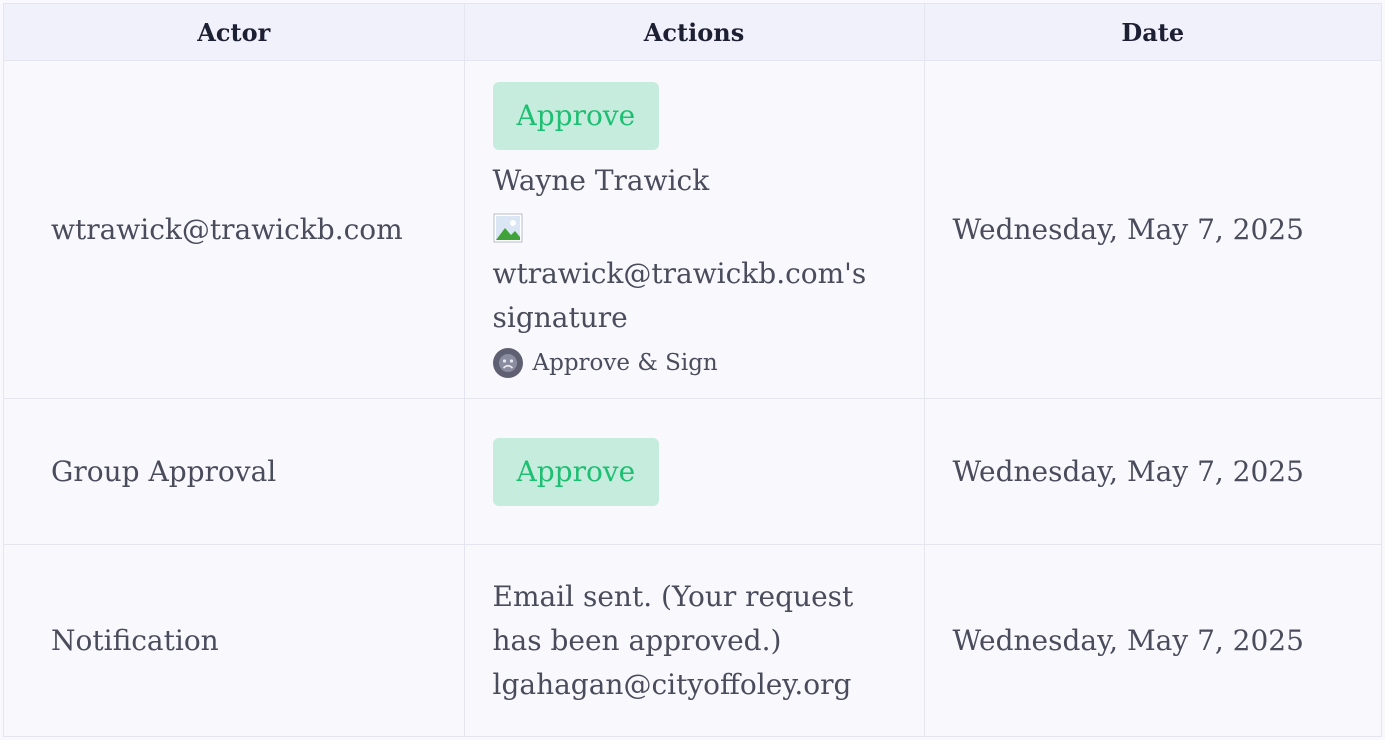 The width and height of the screenshot is (1385, 740). I want to click on column-header-date: Date, so click(1152, 32).